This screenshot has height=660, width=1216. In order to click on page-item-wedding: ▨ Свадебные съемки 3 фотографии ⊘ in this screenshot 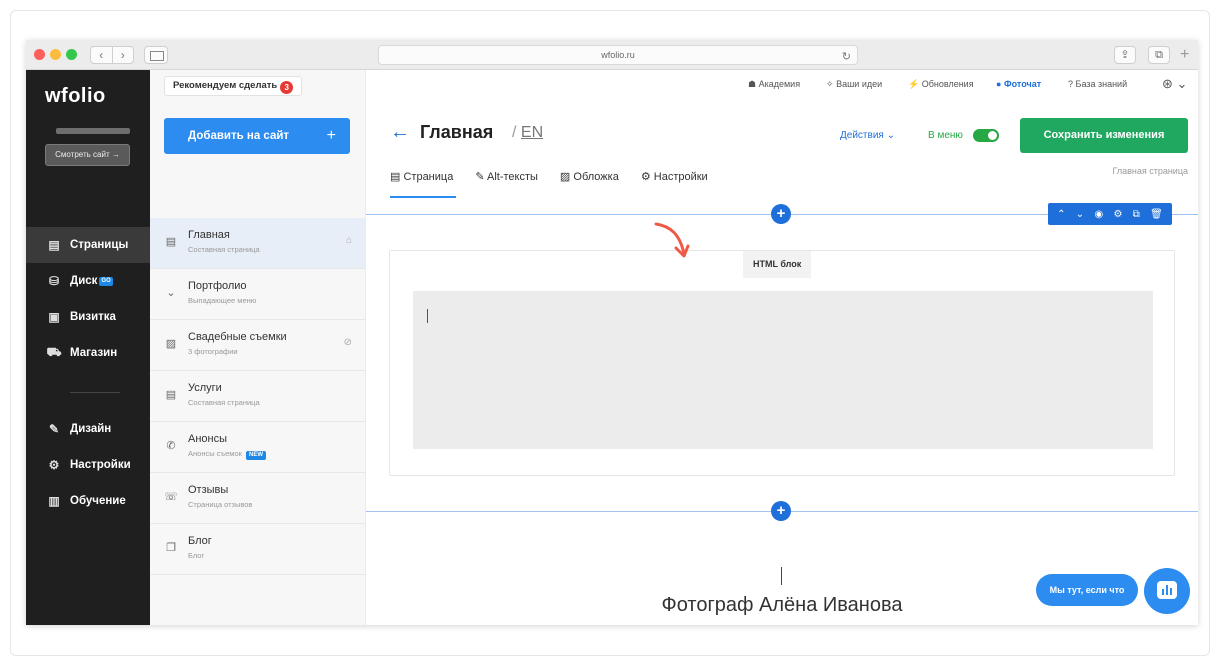, I will do `click(258, 345)`.